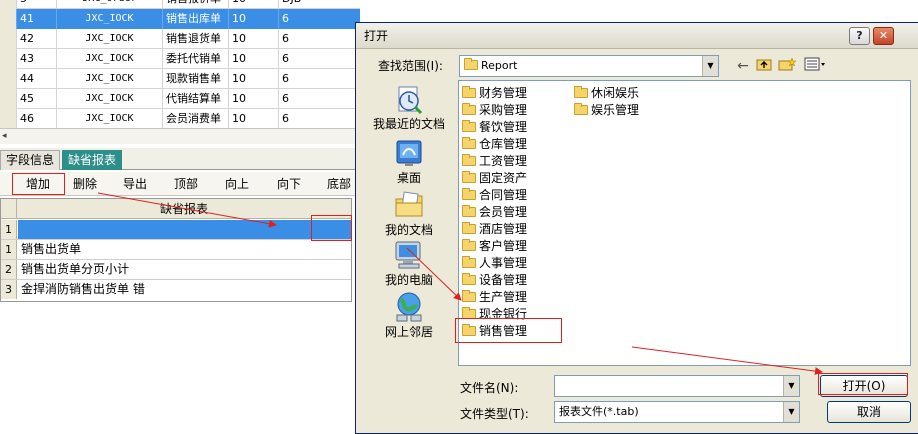  Describe the element at coordinates (186, 184) in the screenshot. I see `top-button: 顶部` at that location.